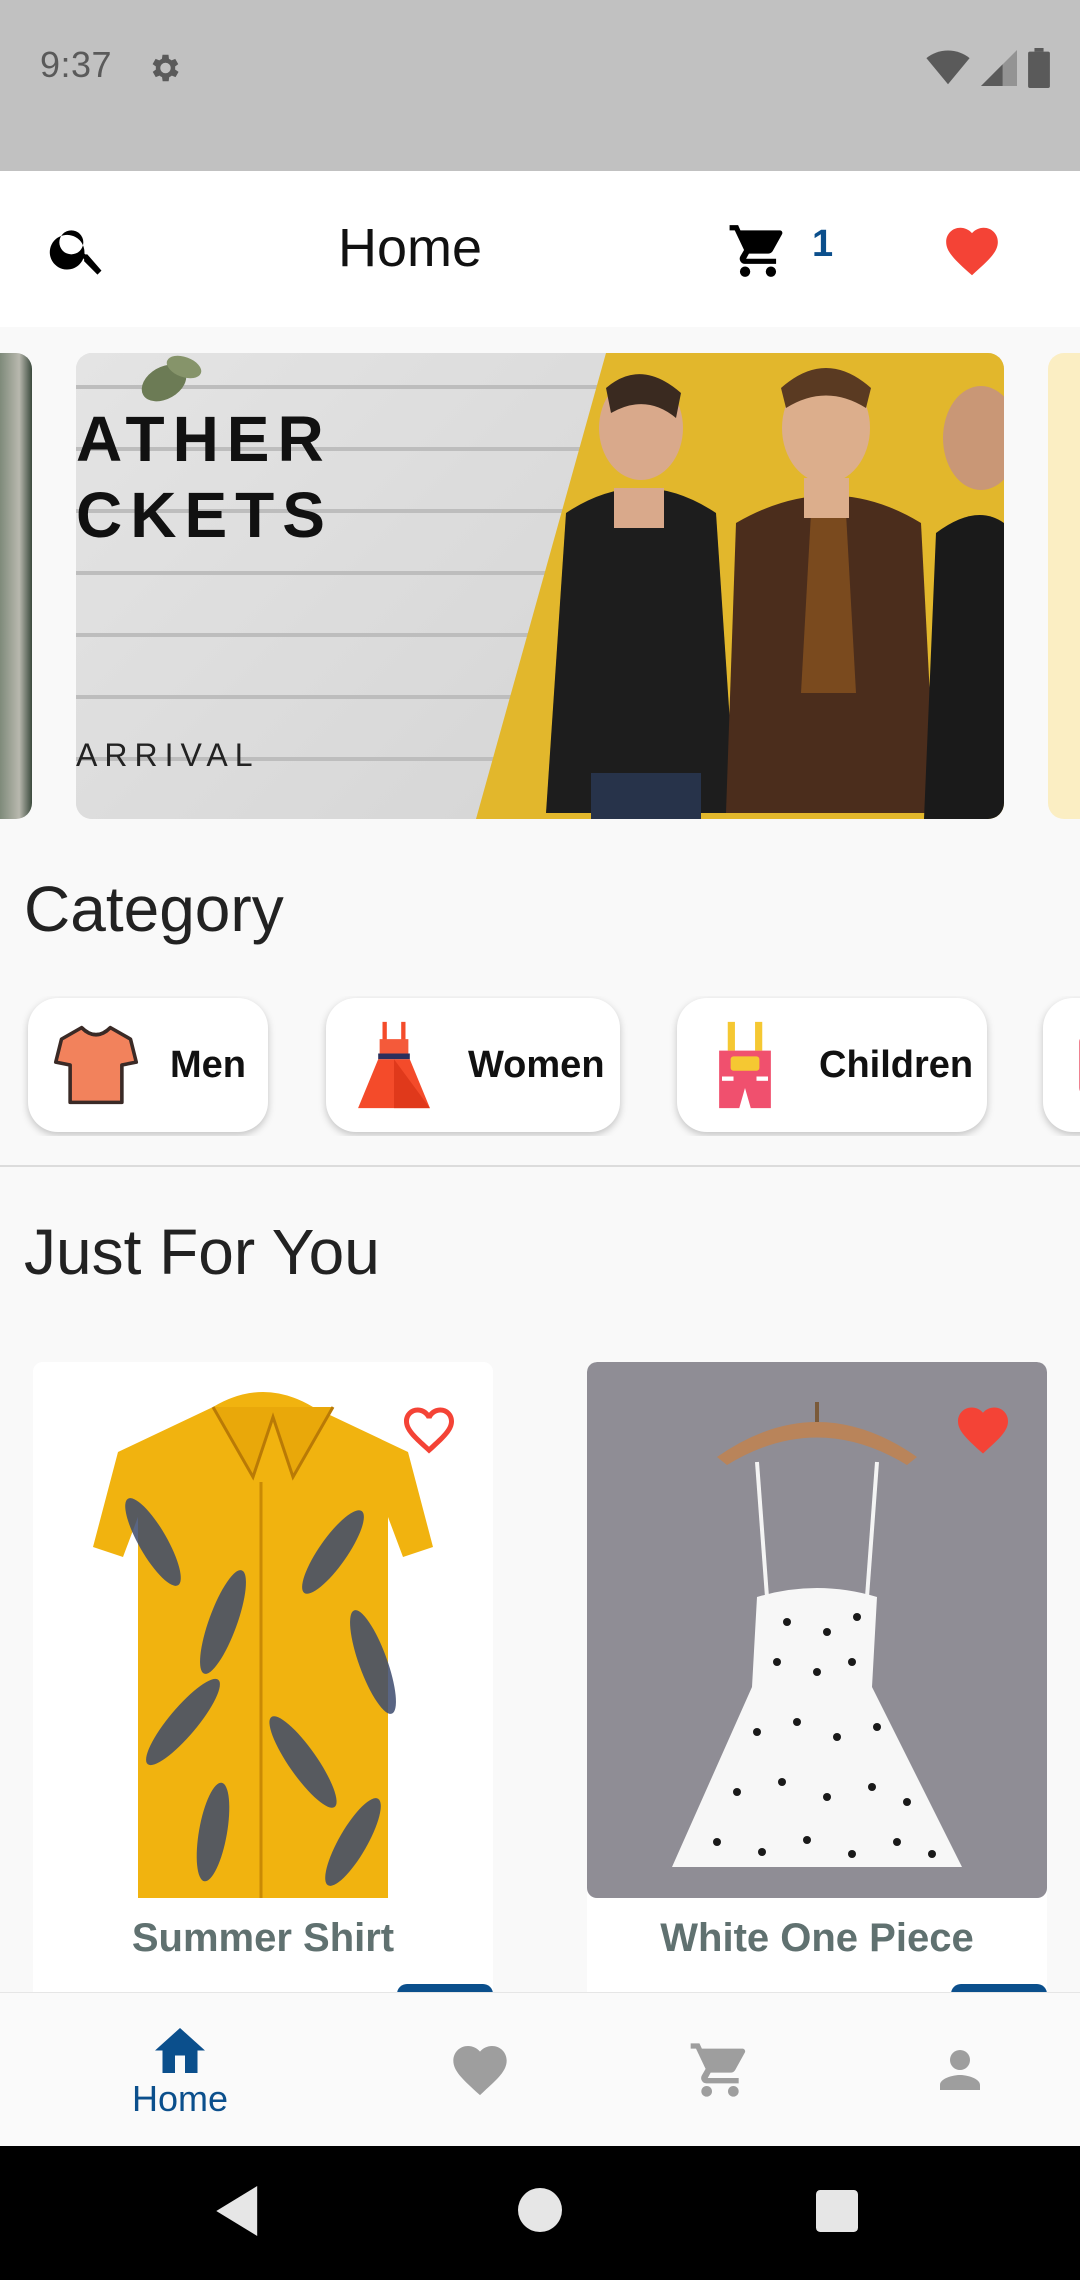 This screenshot has width=1080, height=2280. Describe the element at coordinates (817, 1938) in the screenshot. I see `product-name: White One Piece` at that location.